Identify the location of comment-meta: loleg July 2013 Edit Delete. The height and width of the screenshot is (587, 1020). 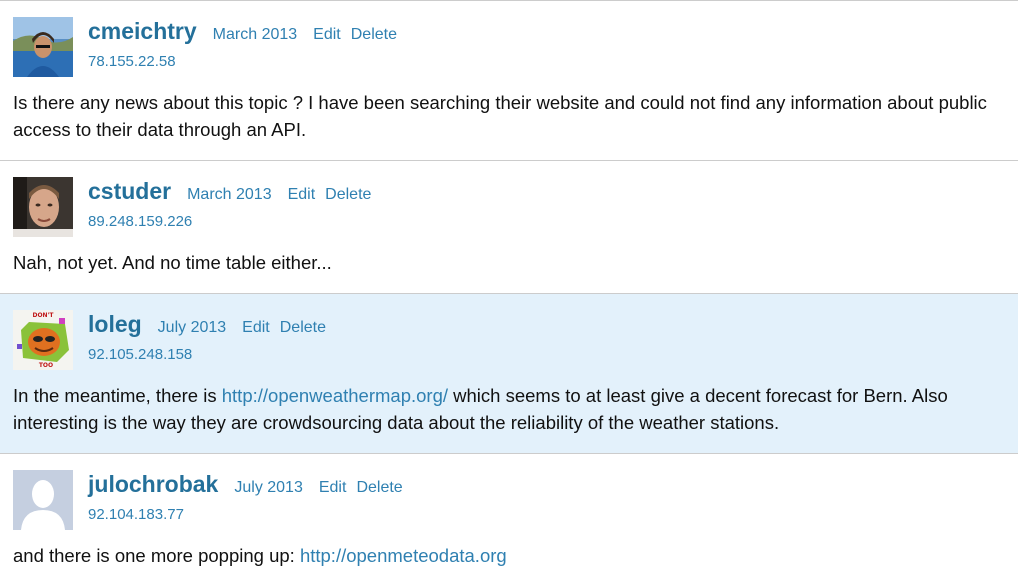
(207, 324).